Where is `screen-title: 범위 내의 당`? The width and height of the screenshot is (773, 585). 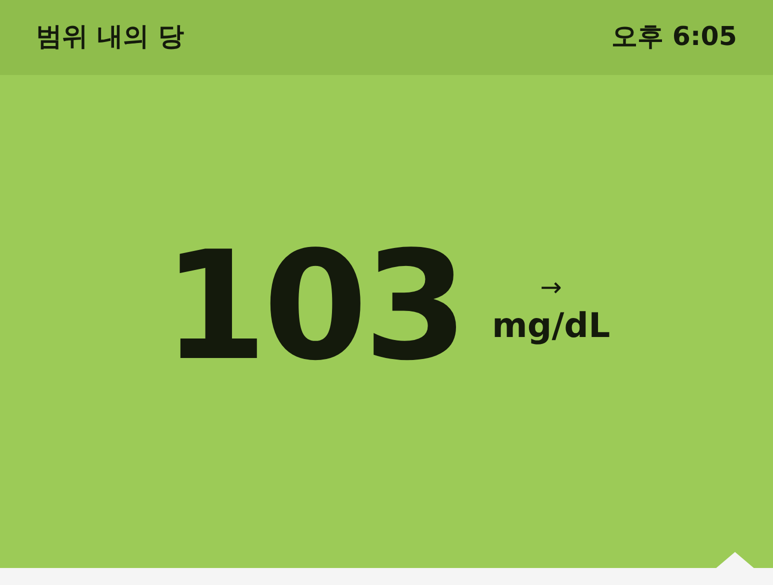
screen-title: 범위 내의 당 is located at coordinates (110, 37).